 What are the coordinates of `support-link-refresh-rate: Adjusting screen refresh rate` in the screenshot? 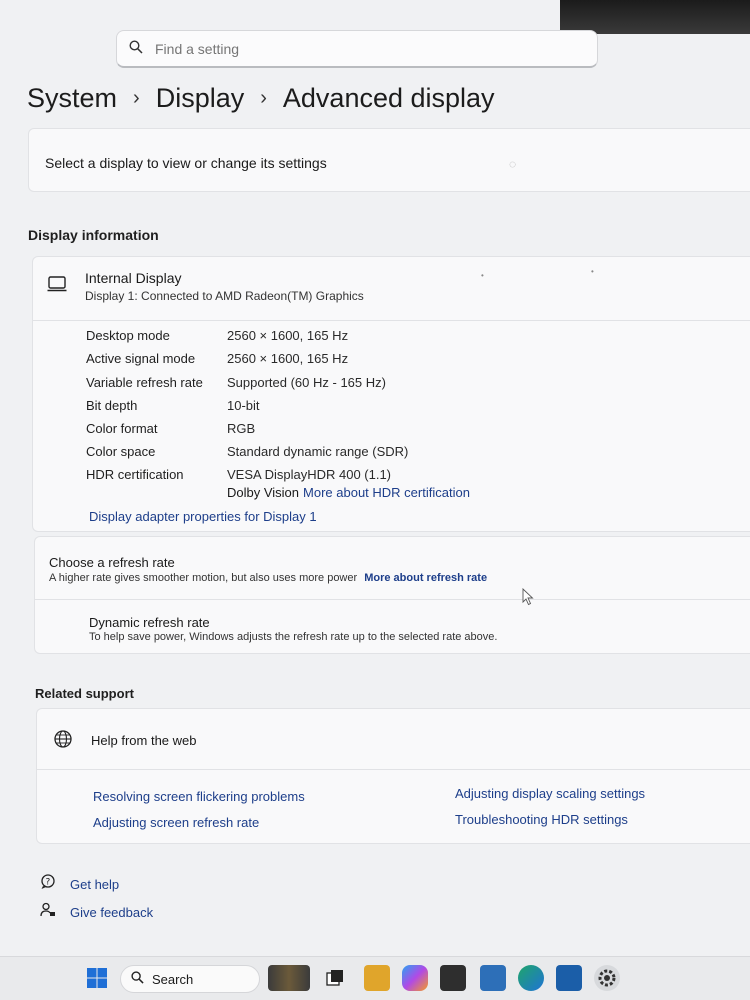 It's located at (176, 822).